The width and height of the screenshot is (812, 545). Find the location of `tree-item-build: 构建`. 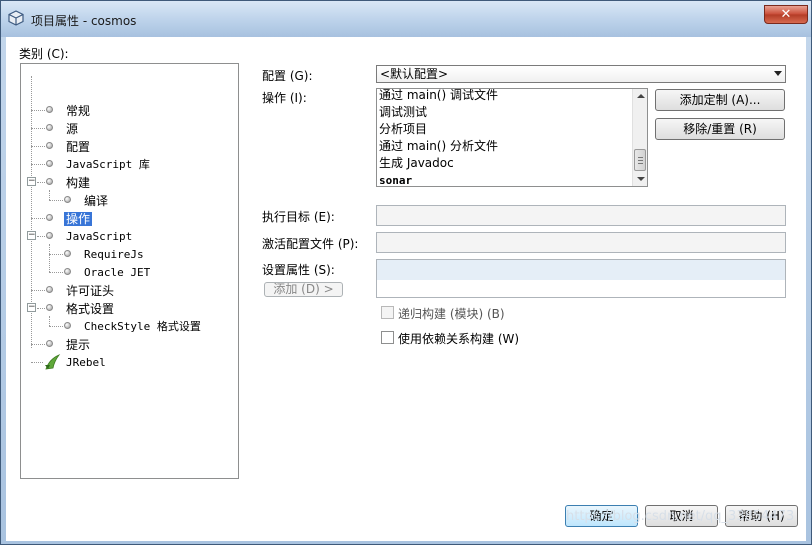

tree-item-build: 构建 is located at coordinates (78, 183).